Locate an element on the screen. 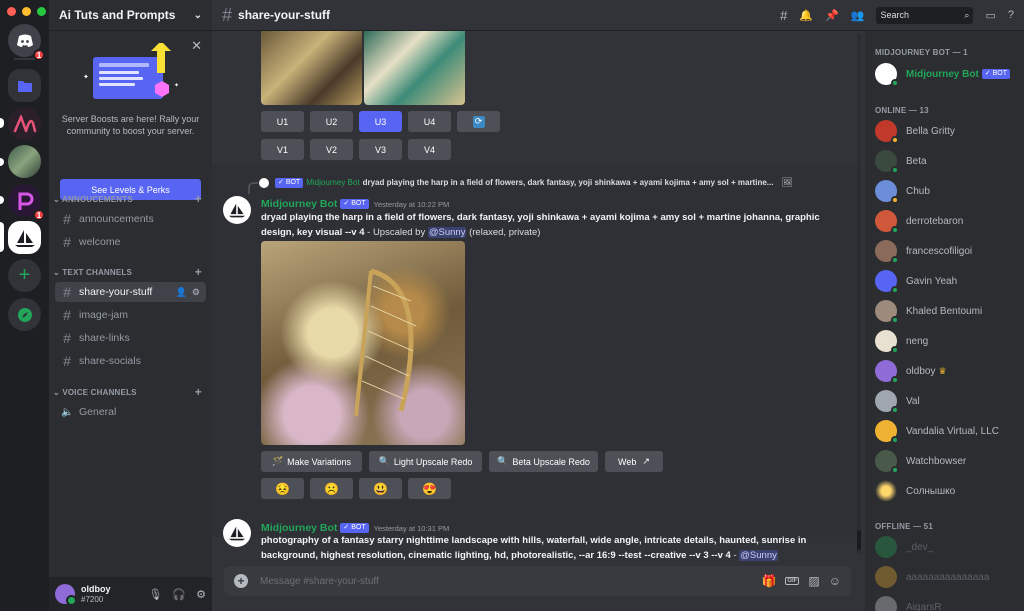 The height and width of the screenshot is (611, 1024). channel-share-socials: # share-socials is located at coordinates (130, 361).